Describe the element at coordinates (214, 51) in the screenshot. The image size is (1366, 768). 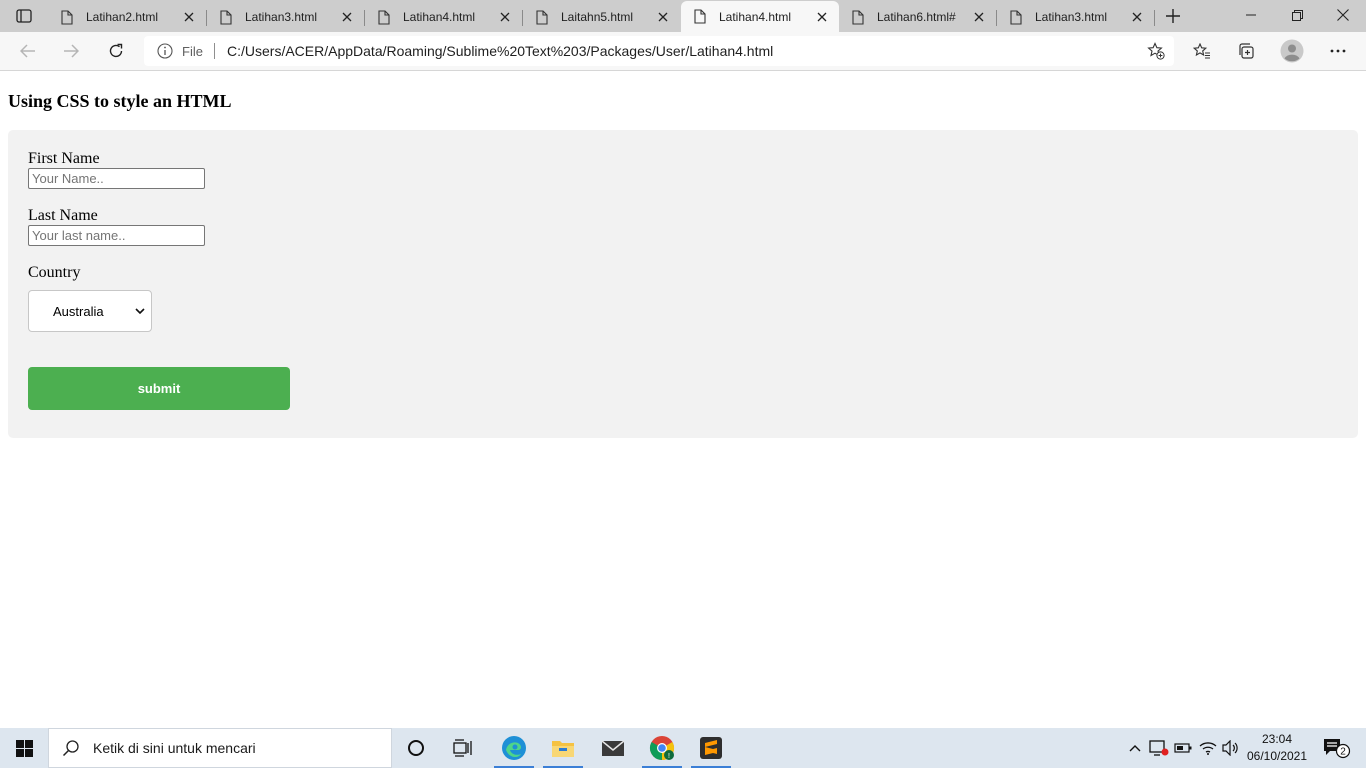
I see `address-divider` at that location.